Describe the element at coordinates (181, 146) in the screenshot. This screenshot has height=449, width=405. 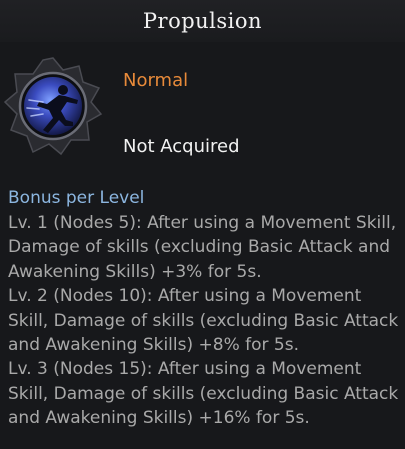
I see `acquisition-status: Not Acquired` at that location.